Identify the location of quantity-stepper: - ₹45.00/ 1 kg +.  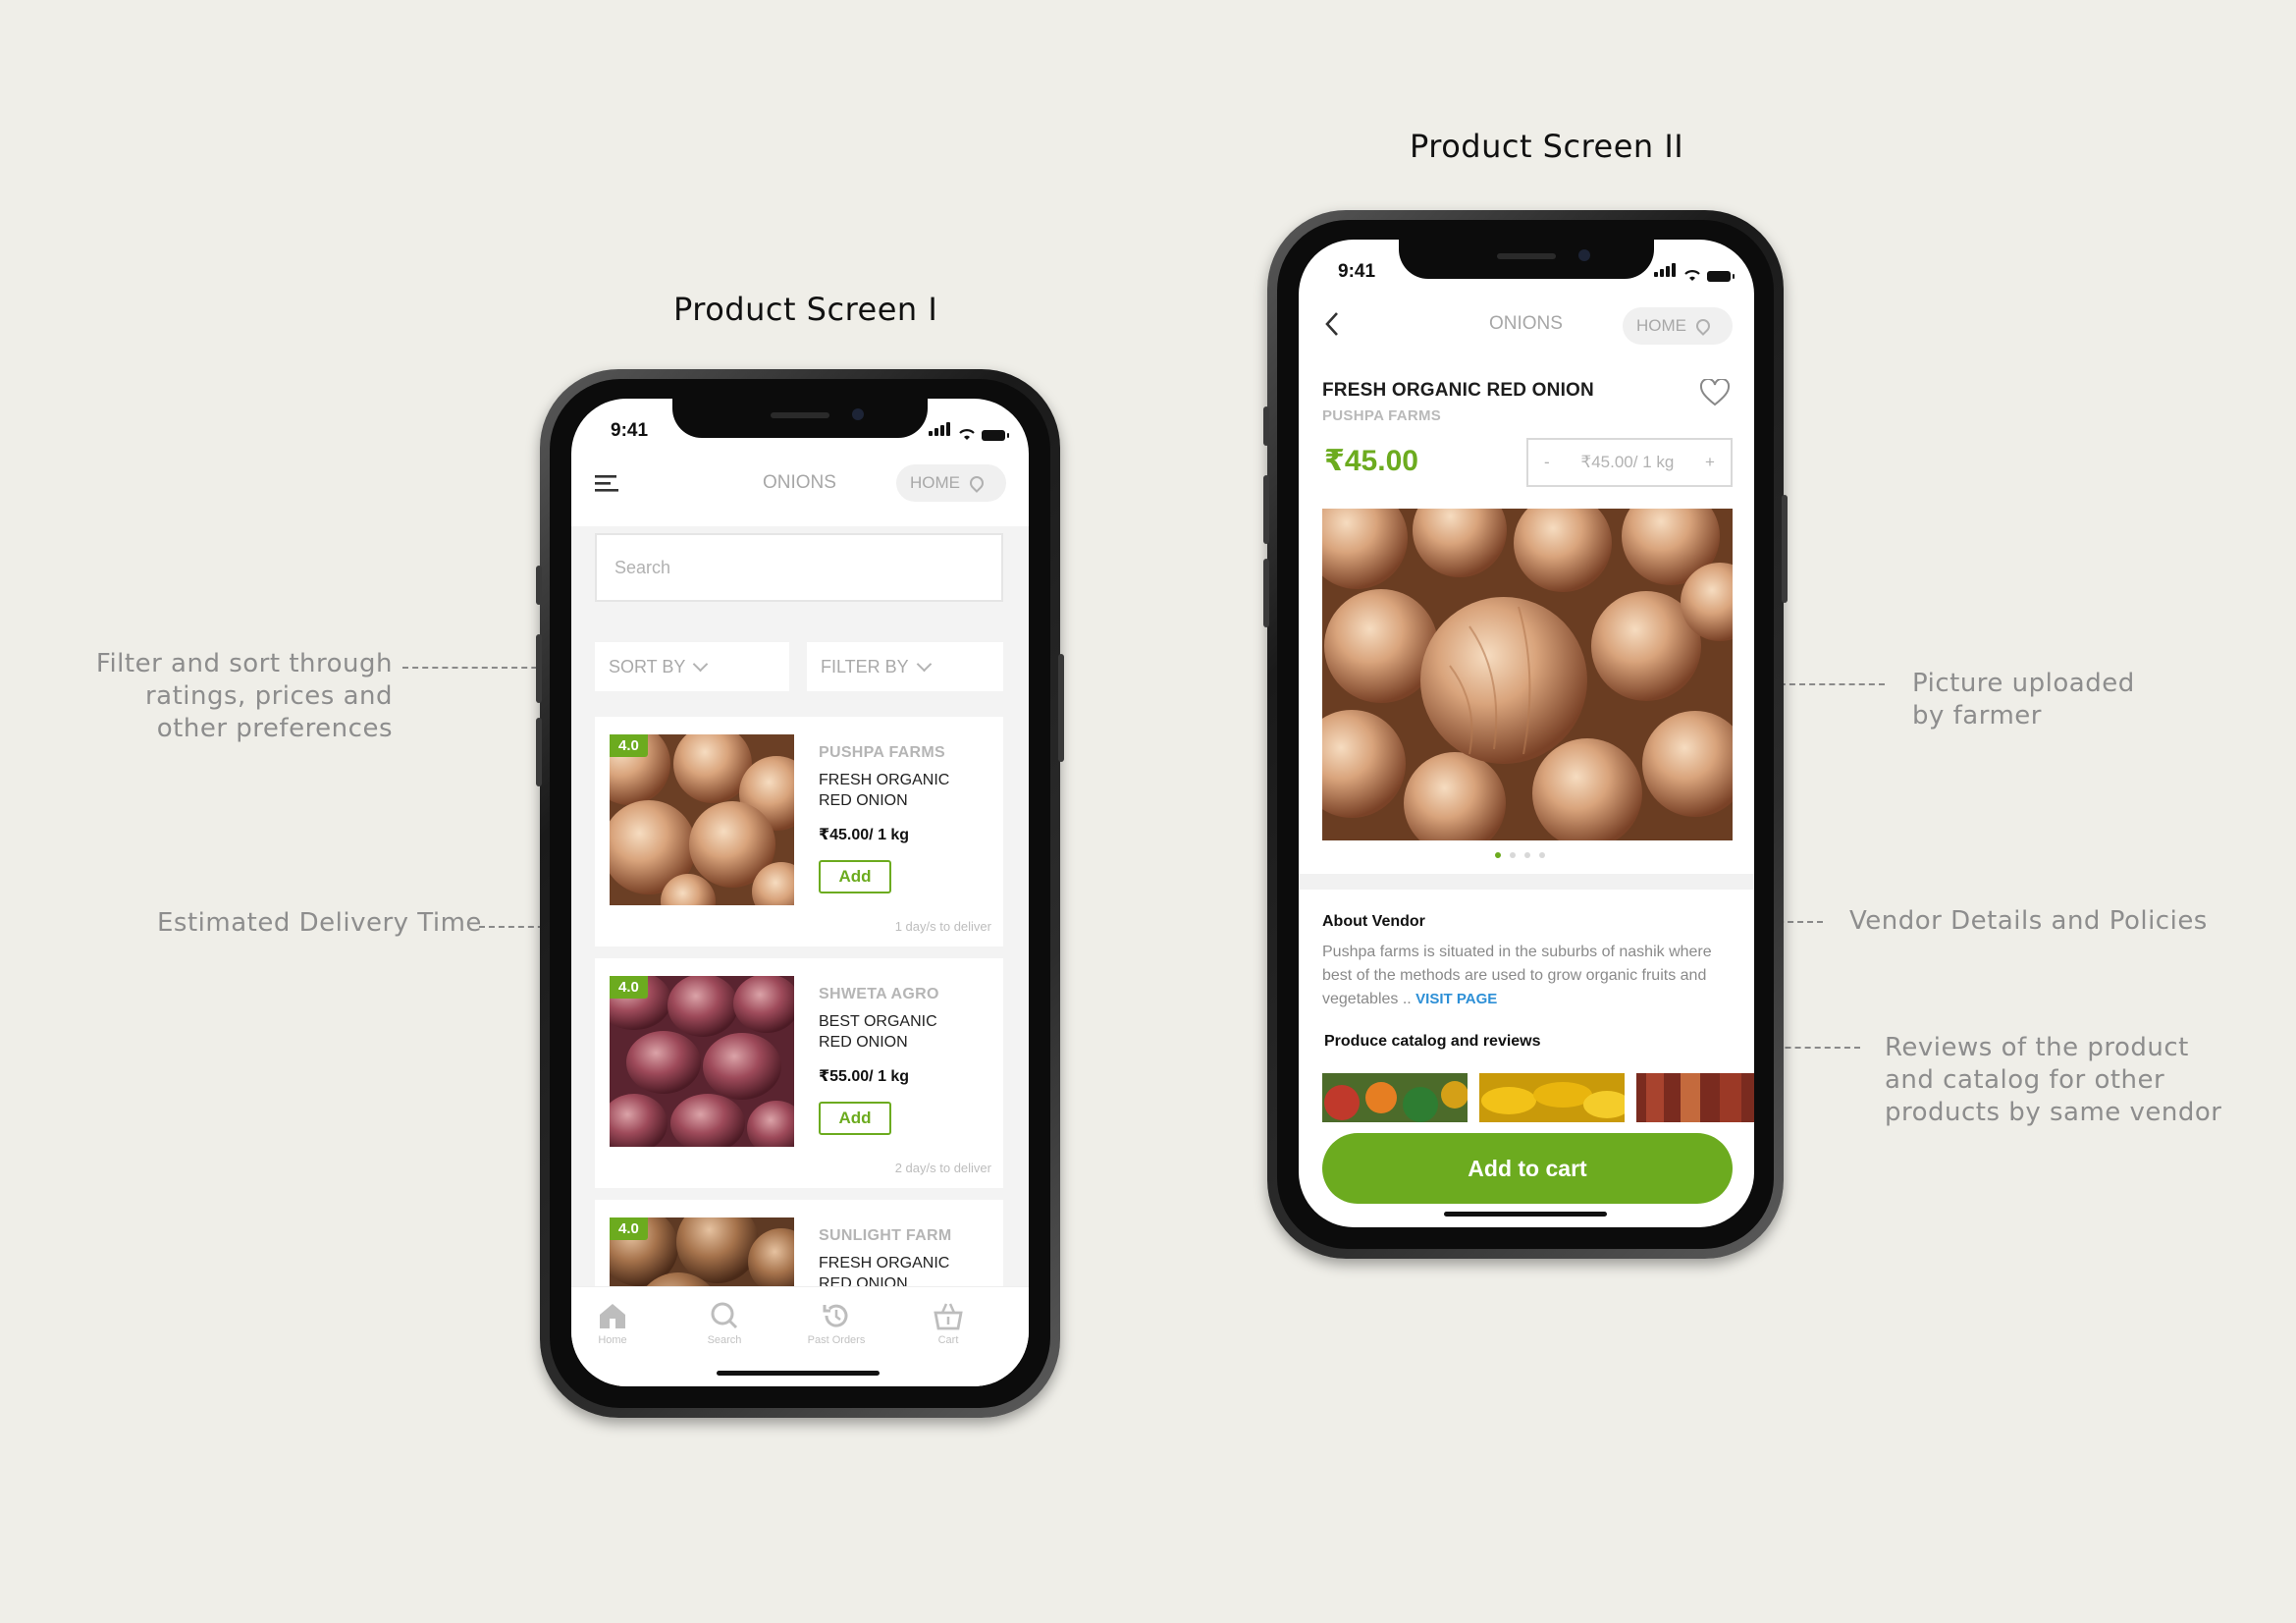
(1629, 462).